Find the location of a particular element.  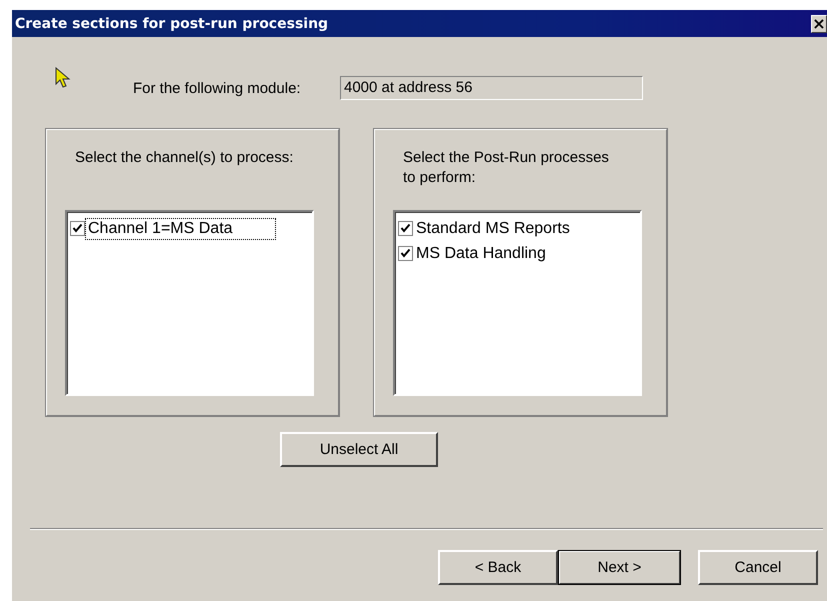

group-prompt: Select the channel(s) to process: is located at coordinates (184, 158).